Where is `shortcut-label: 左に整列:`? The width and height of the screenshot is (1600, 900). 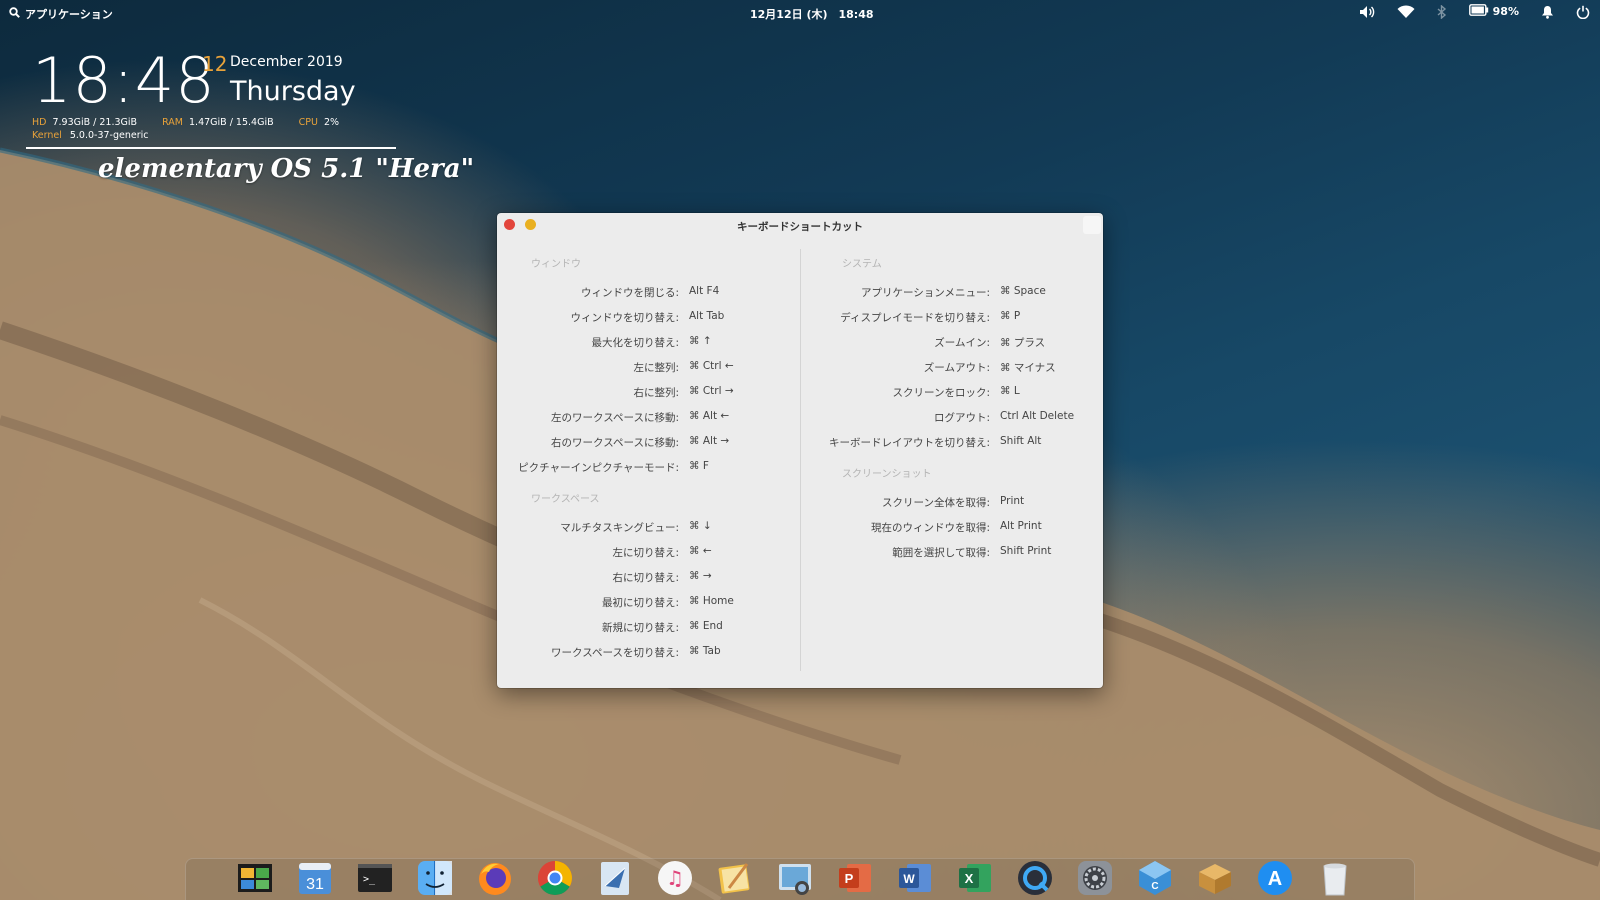 shortcut-label: 左に整列: is located at coordinates (656, 368).